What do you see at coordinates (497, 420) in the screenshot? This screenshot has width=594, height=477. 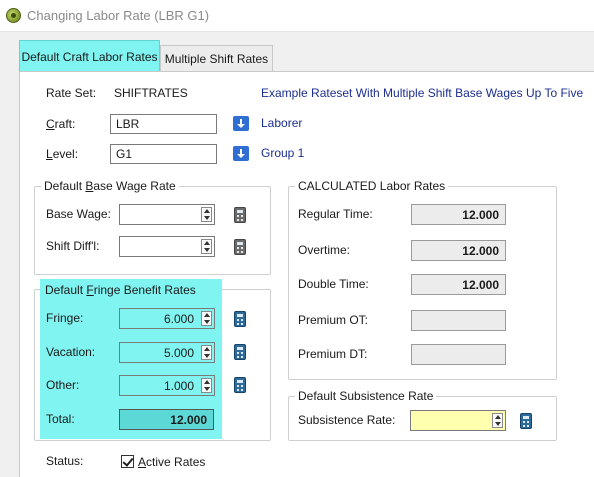 I see `subsistence-spinner-icon` at bounding box center [497, 420].